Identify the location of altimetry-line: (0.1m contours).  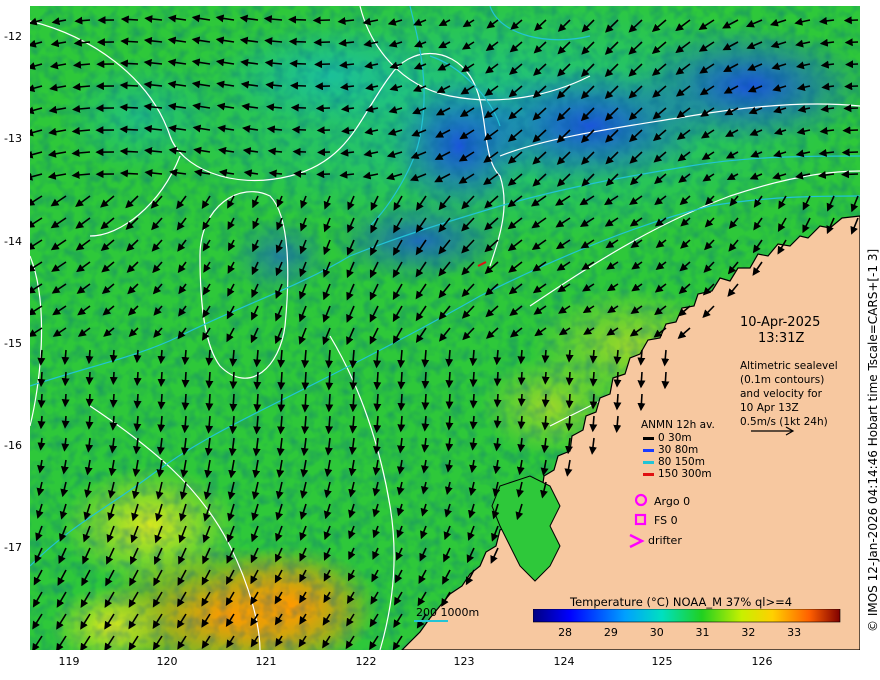
(782, 380).